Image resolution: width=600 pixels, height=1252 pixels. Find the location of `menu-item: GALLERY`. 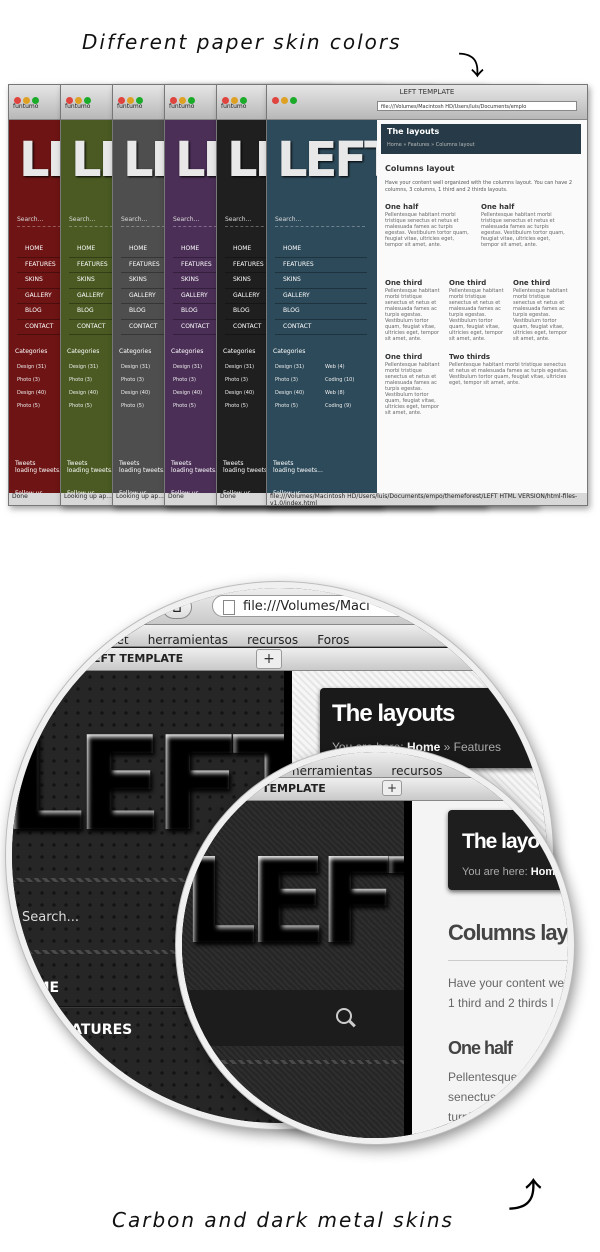

menu-item: GALLERY is located at coordinates (321, 296).